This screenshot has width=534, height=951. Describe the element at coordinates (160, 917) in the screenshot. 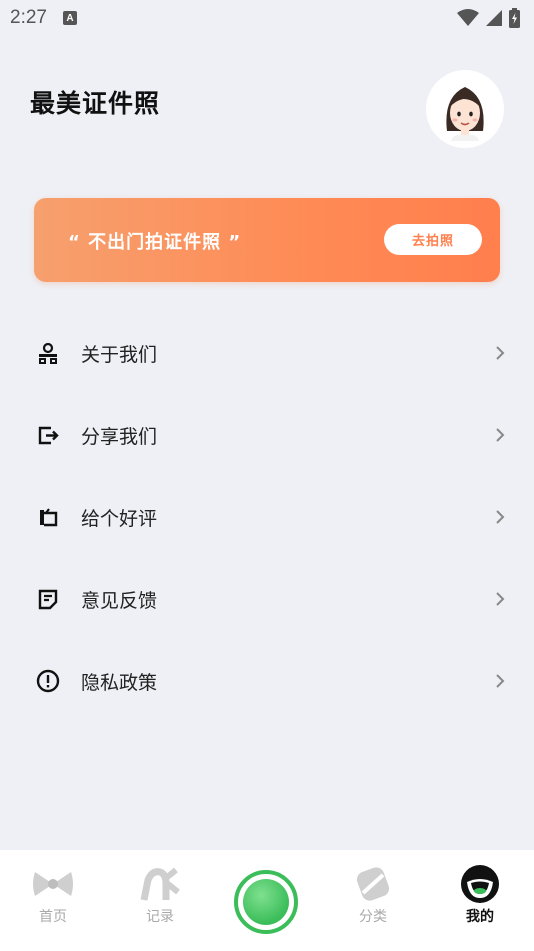

I see `tab-label: 记录` at that location.